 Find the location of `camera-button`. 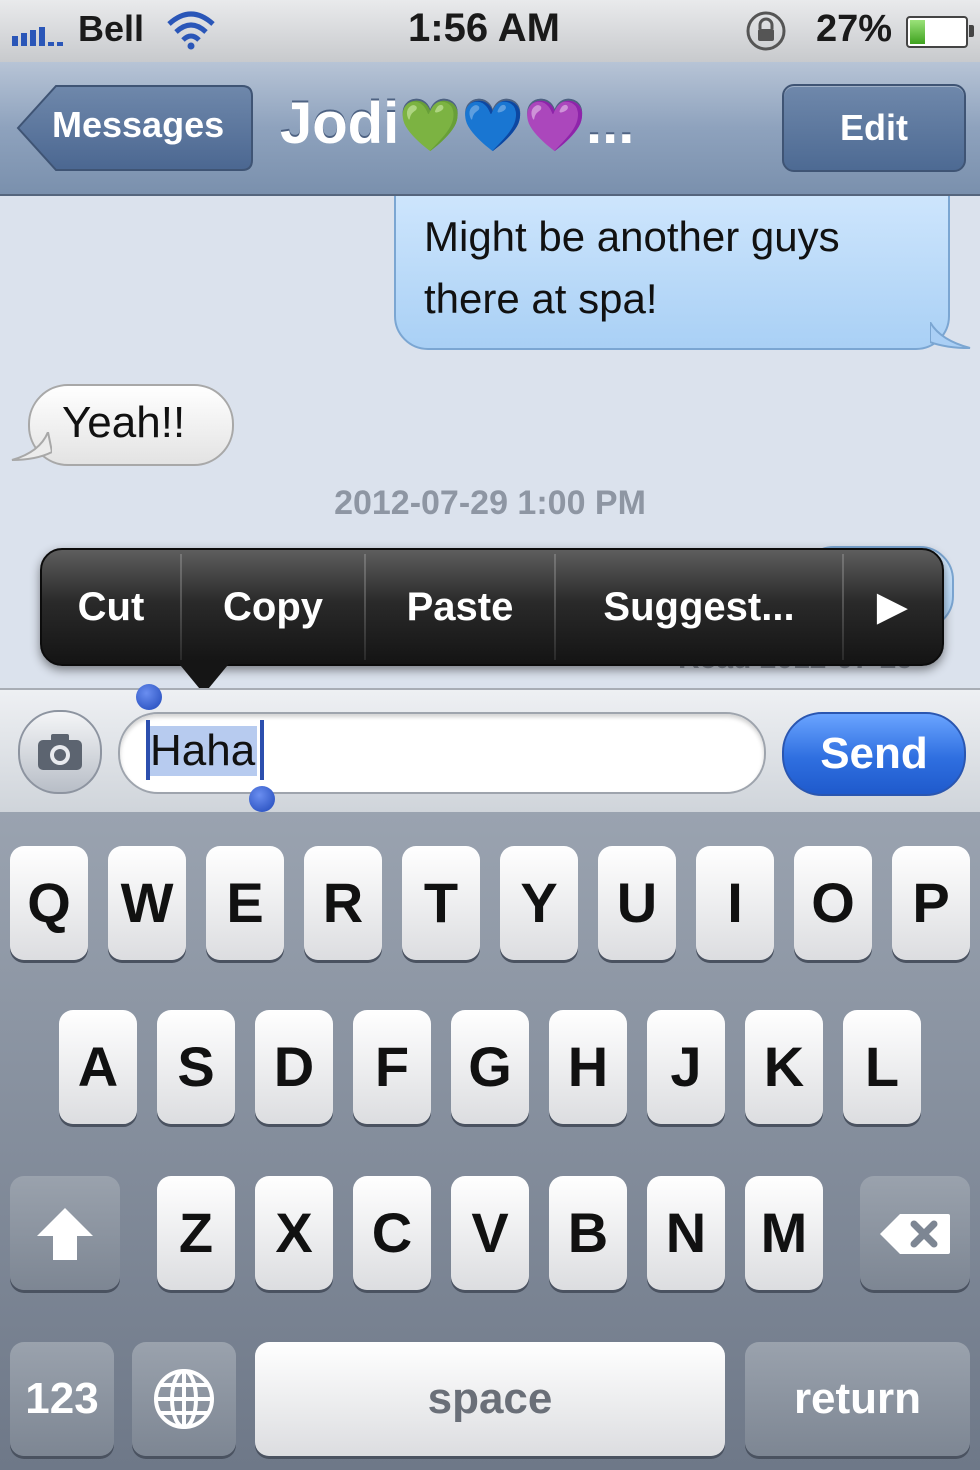

camera-button is located at coordinates (60, 752).